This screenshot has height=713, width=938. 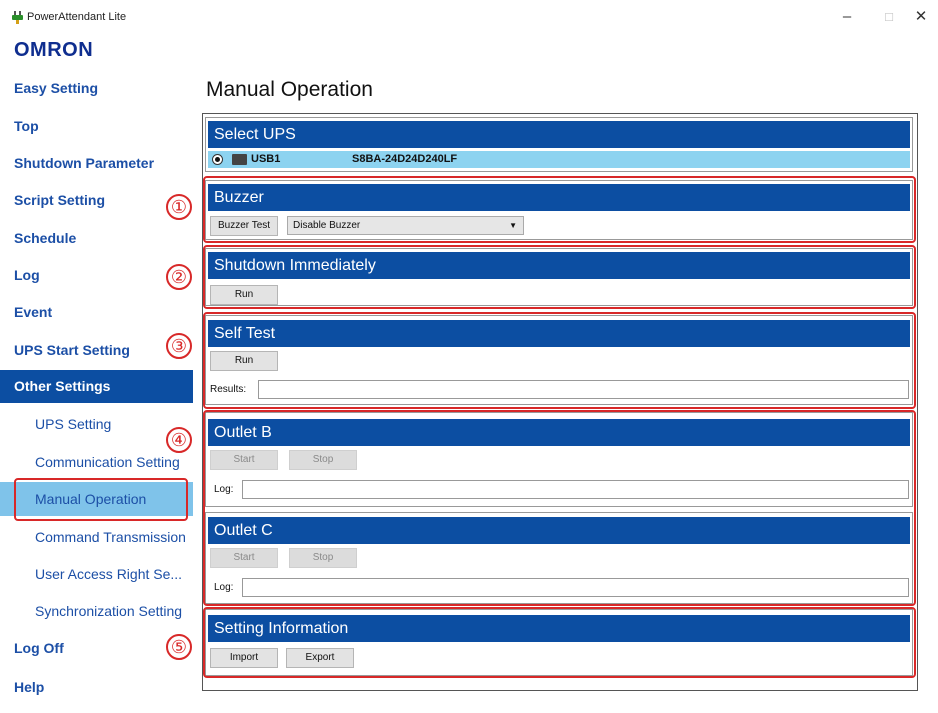 I want to click on nav-schedule: Schedule, so click(x=96, y=238).